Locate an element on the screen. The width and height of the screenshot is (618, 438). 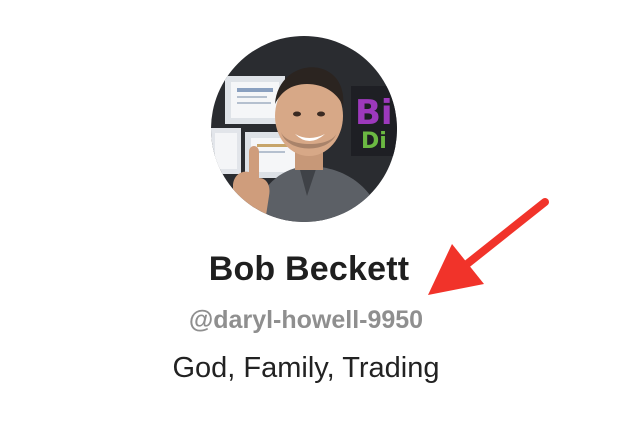
svg-text: Di is located at coordinates (374, 141).